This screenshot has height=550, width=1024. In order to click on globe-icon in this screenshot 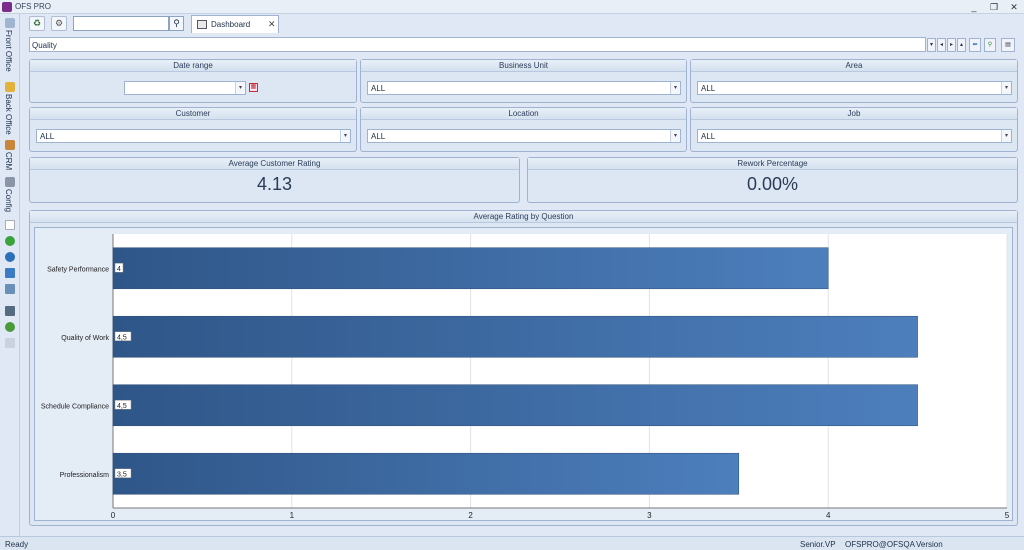, I will do `click(10, 257)`.